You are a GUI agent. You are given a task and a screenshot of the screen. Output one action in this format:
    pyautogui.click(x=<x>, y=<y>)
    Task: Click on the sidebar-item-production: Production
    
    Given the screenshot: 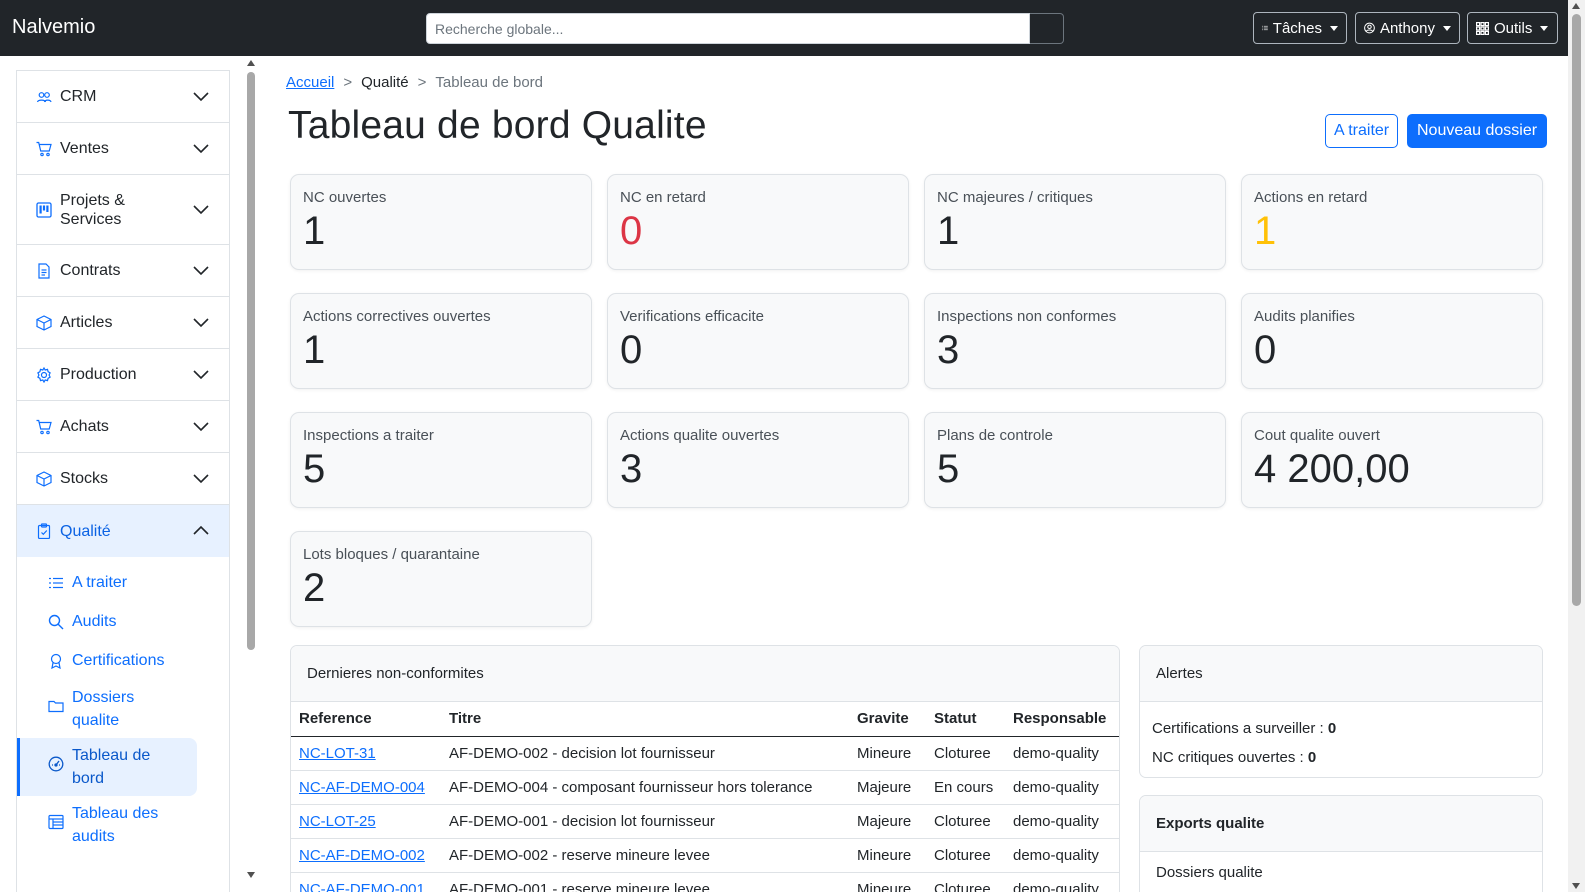 What is the action you would take?
    pyautogui.click(x=123, y=375)
    